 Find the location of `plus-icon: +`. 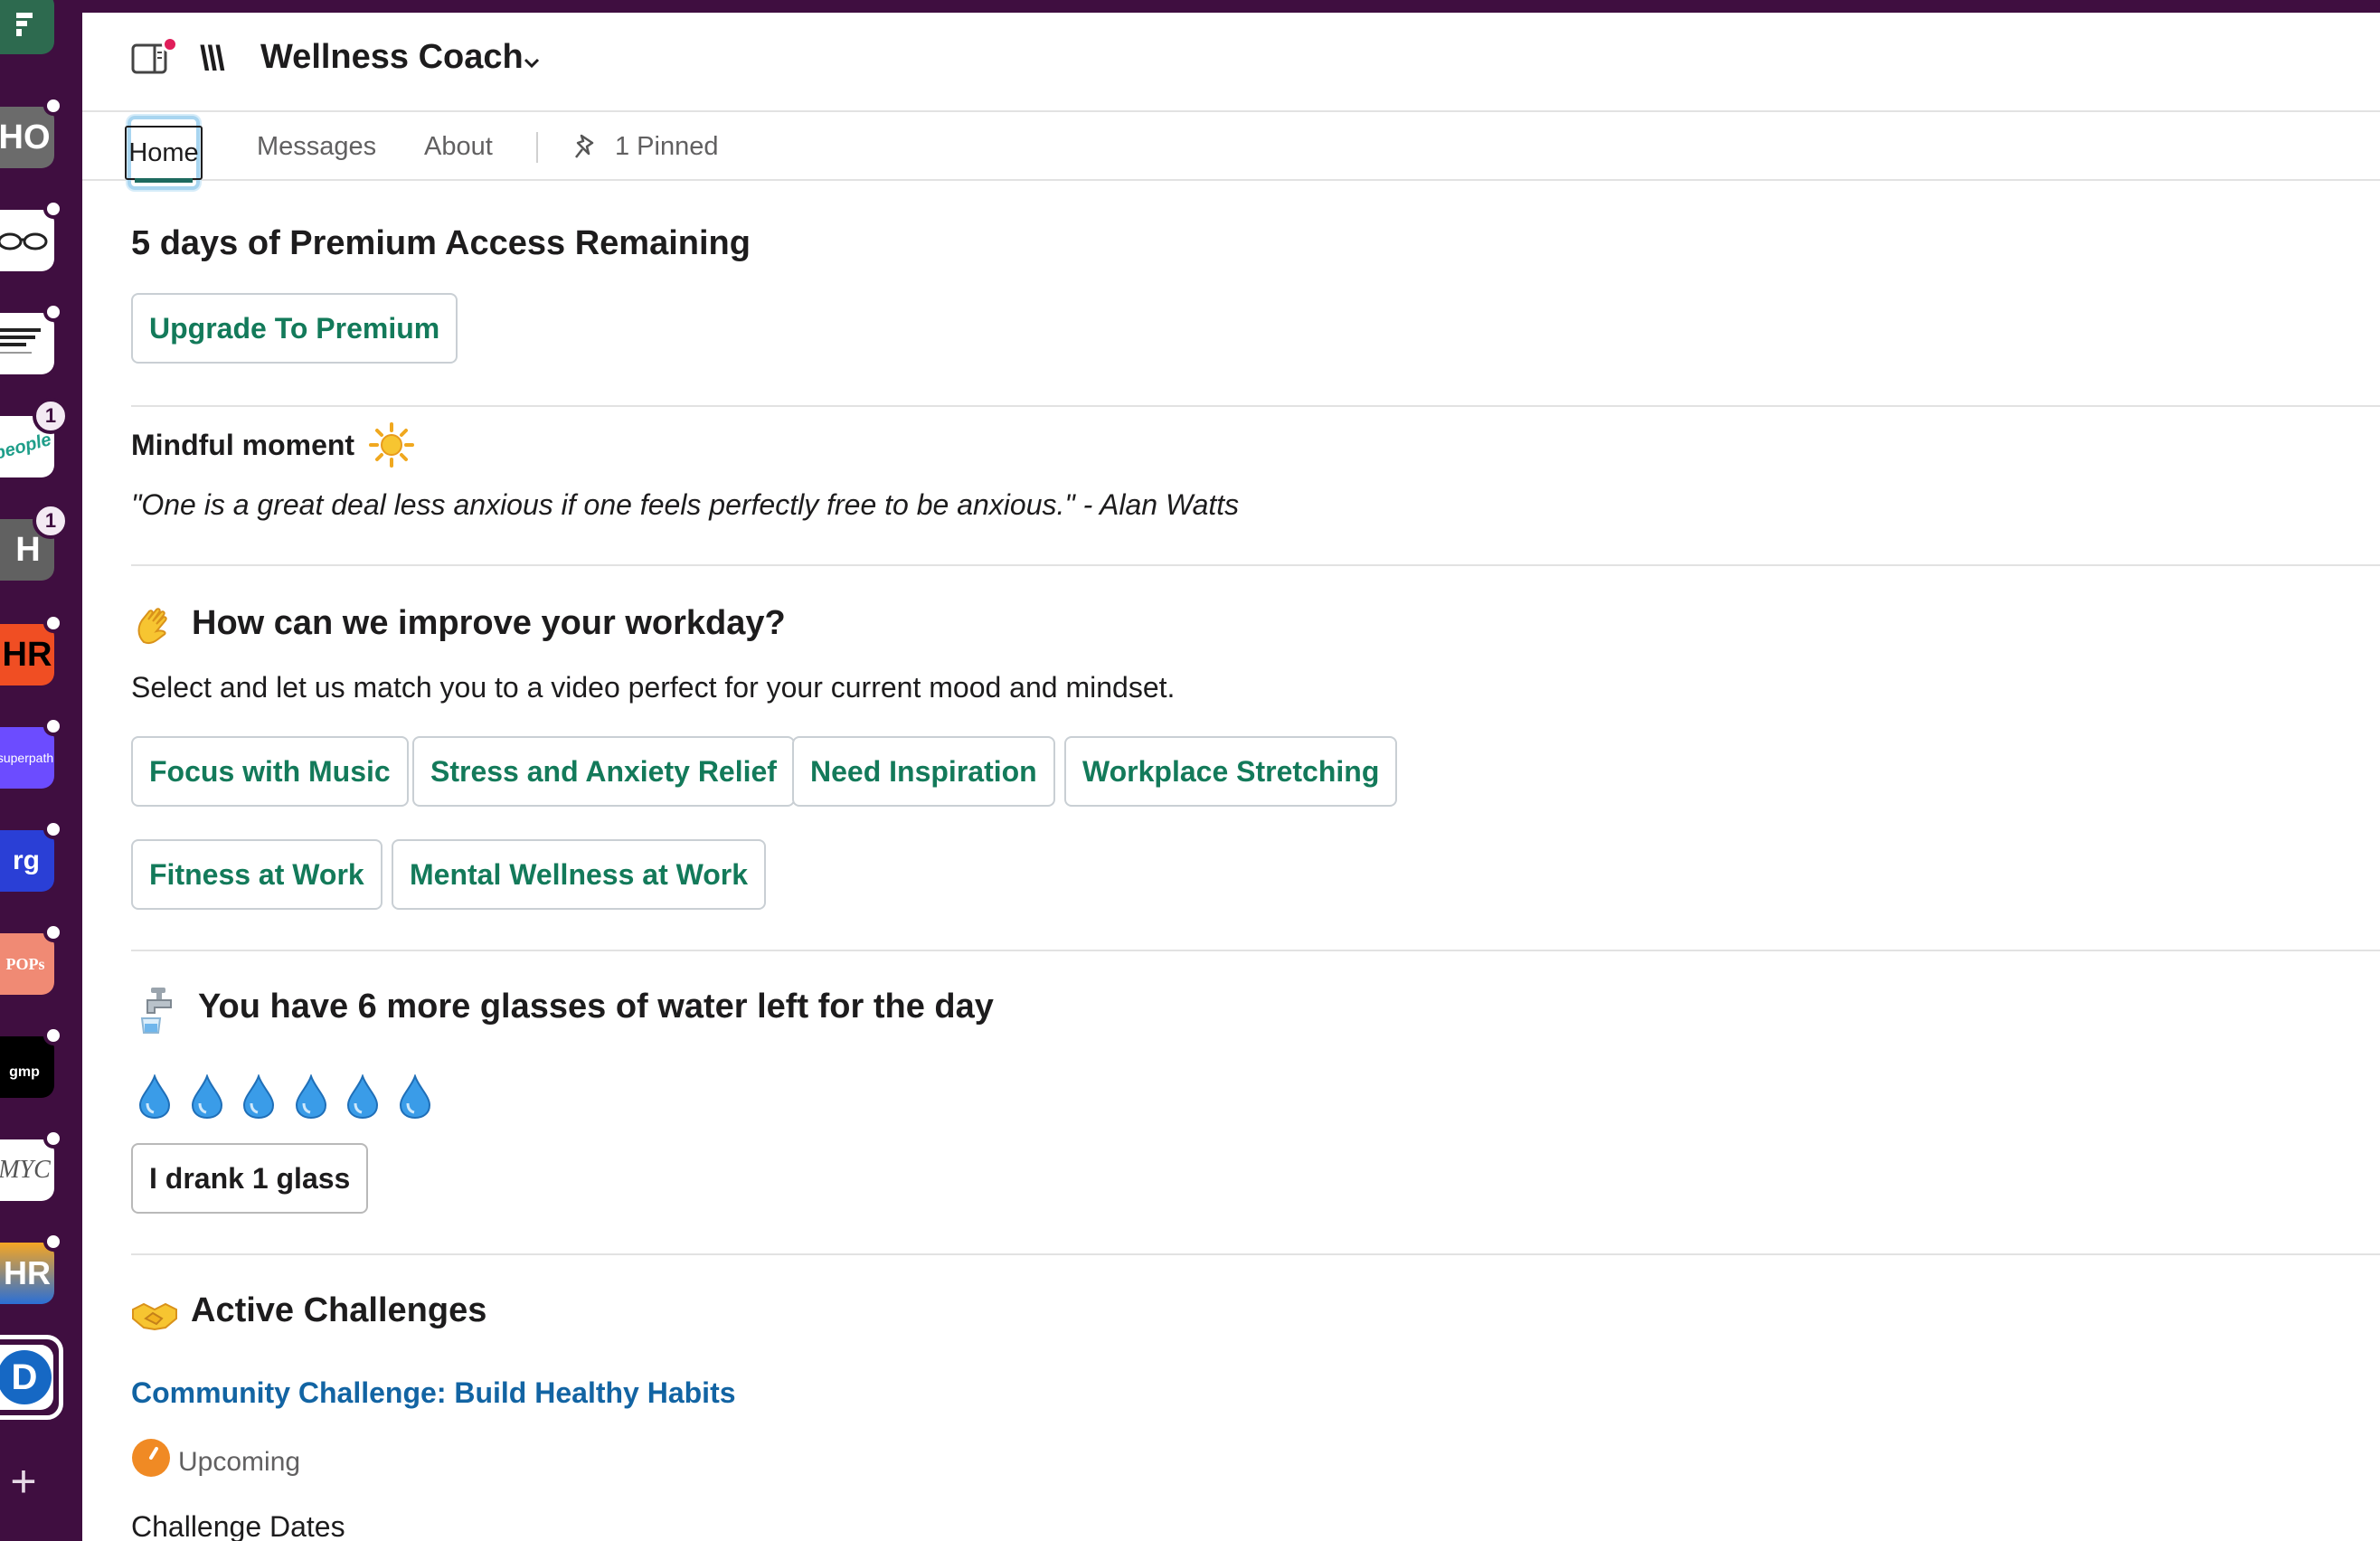

plus-icon: + is located at coordinates (23, 1481).